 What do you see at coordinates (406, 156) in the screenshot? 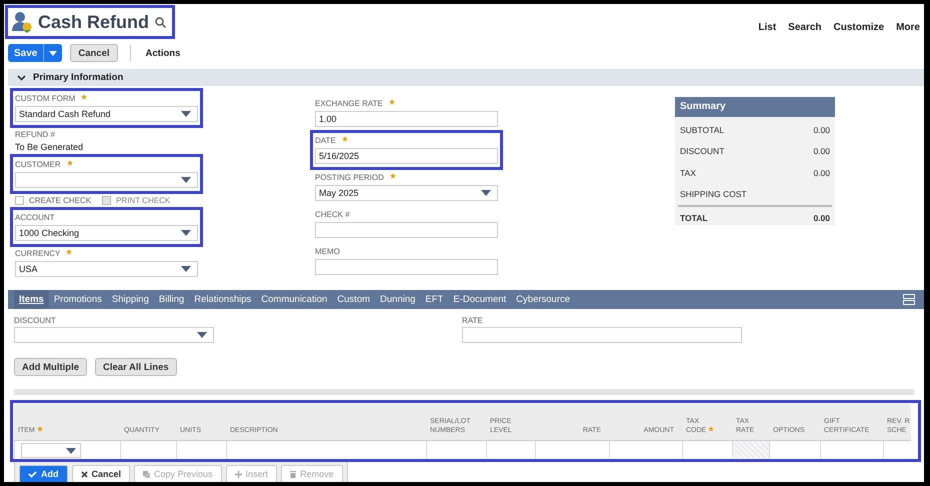
I see `input-field: 5/16/2025` at bounding box center [406, 156].